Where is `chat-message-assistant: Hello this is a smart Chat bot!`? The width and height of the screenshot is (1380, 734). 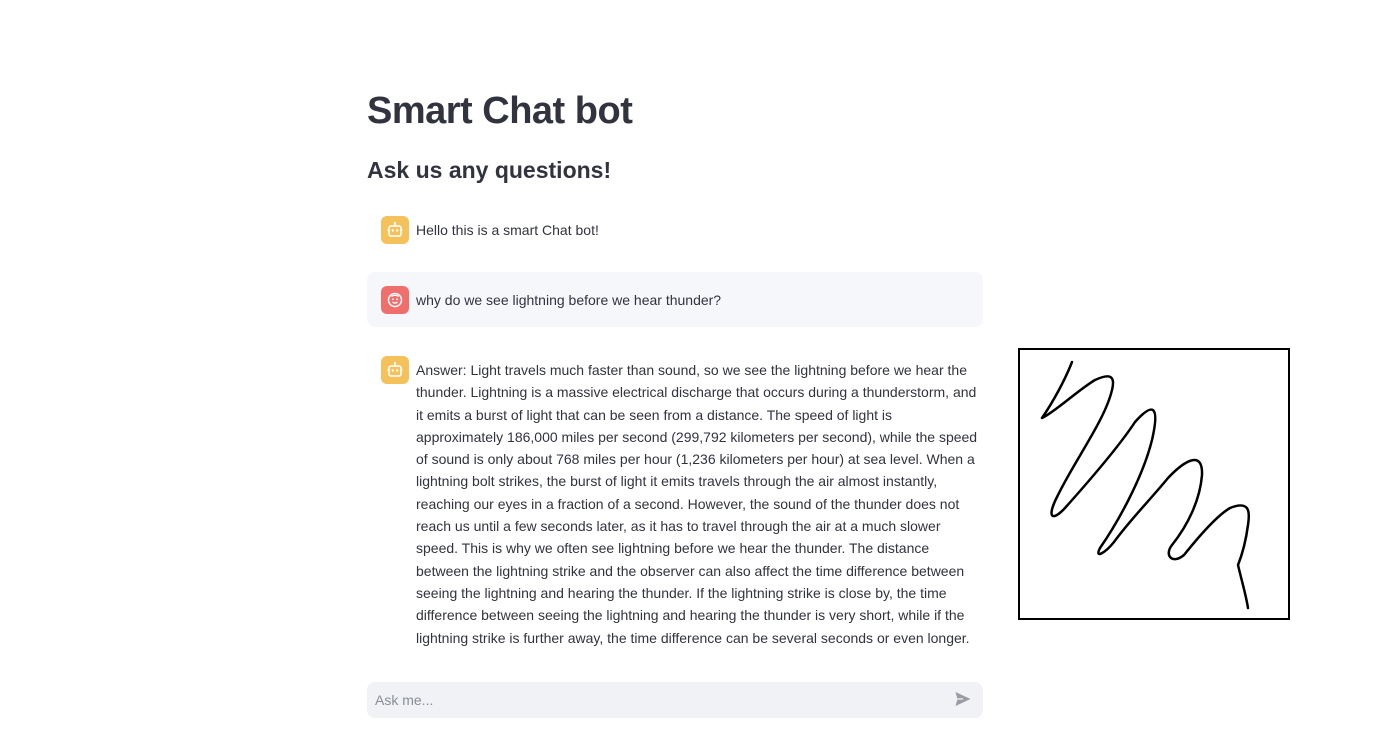 chat-message-assistant: Hello this is a smart Chat bot! is located at coordinates (675, 231).